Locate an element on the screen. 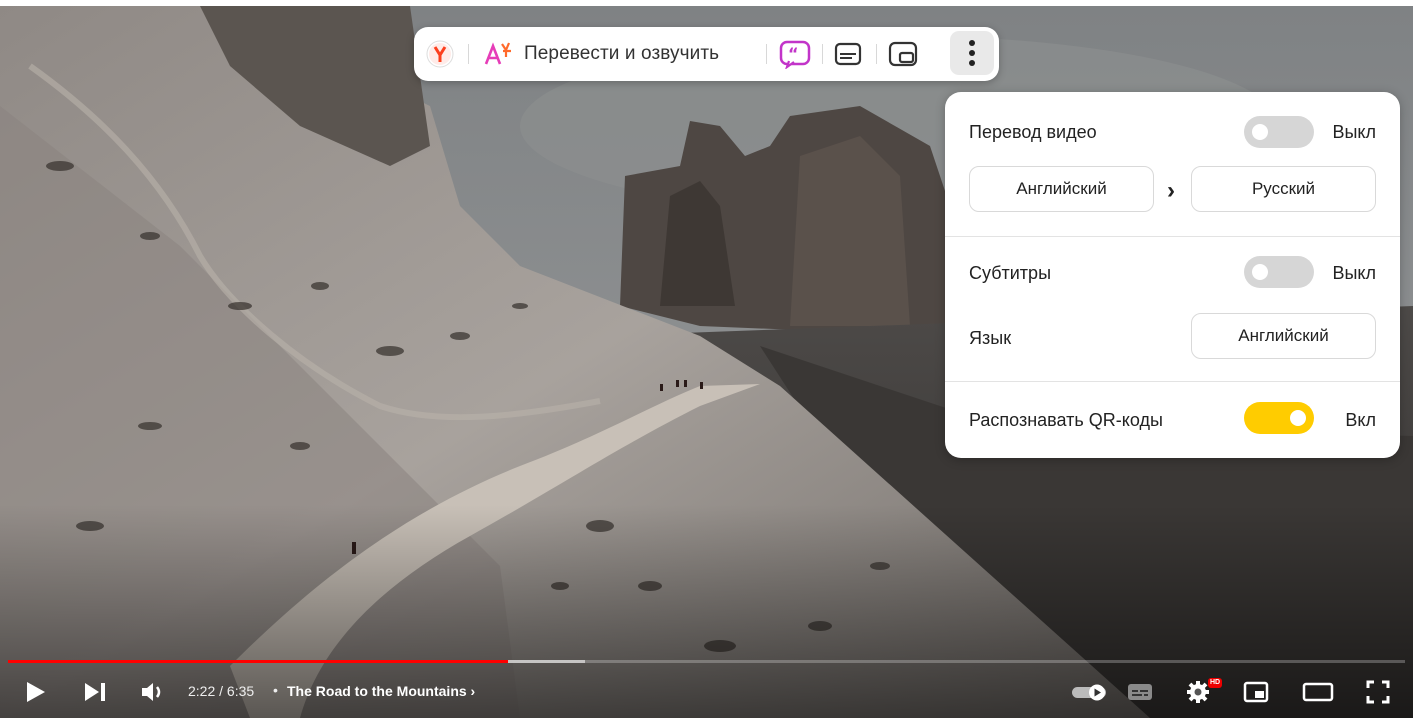  more-options-button is located at coordinates (972, 53).